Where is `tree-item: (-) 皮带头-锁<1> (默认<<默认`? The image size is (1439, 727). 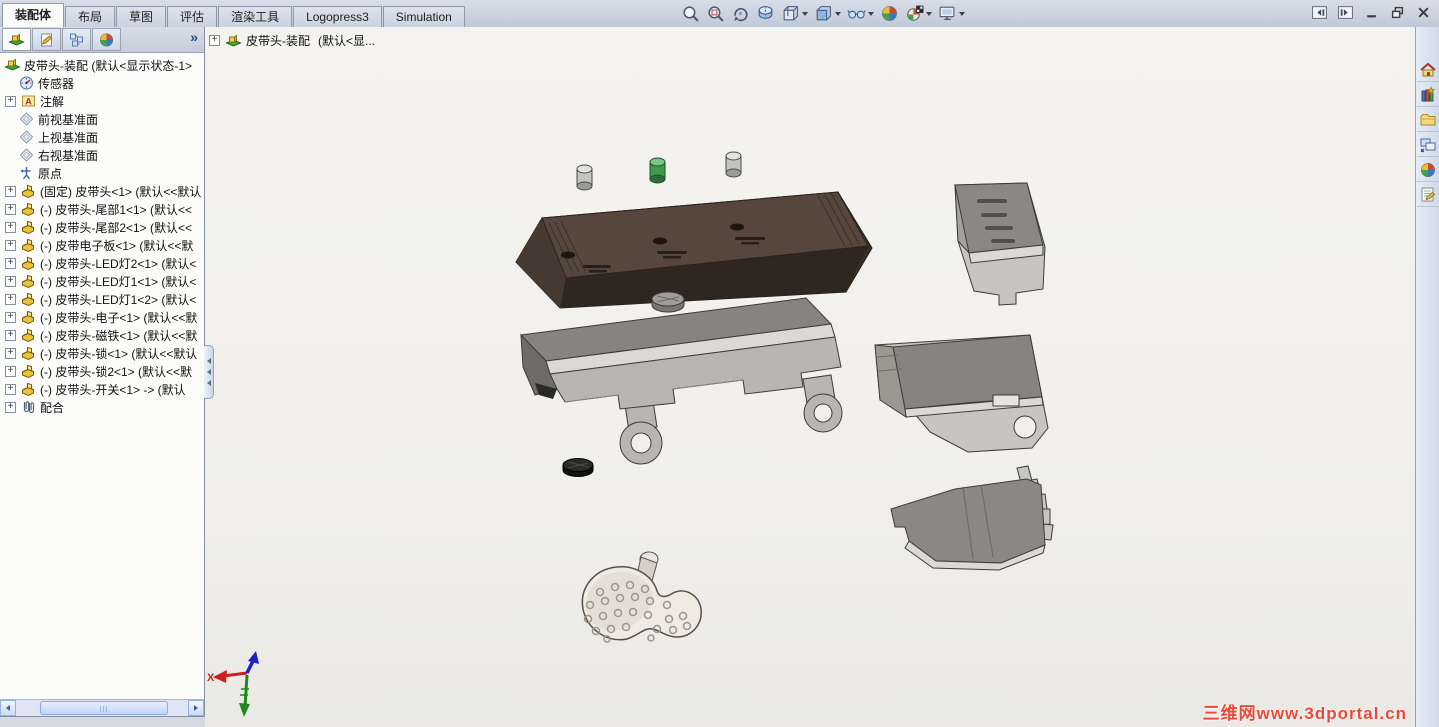
tree-item: (-) 皮带头-锁<1> (默认<<默认 is located at coordinates (102, 353).